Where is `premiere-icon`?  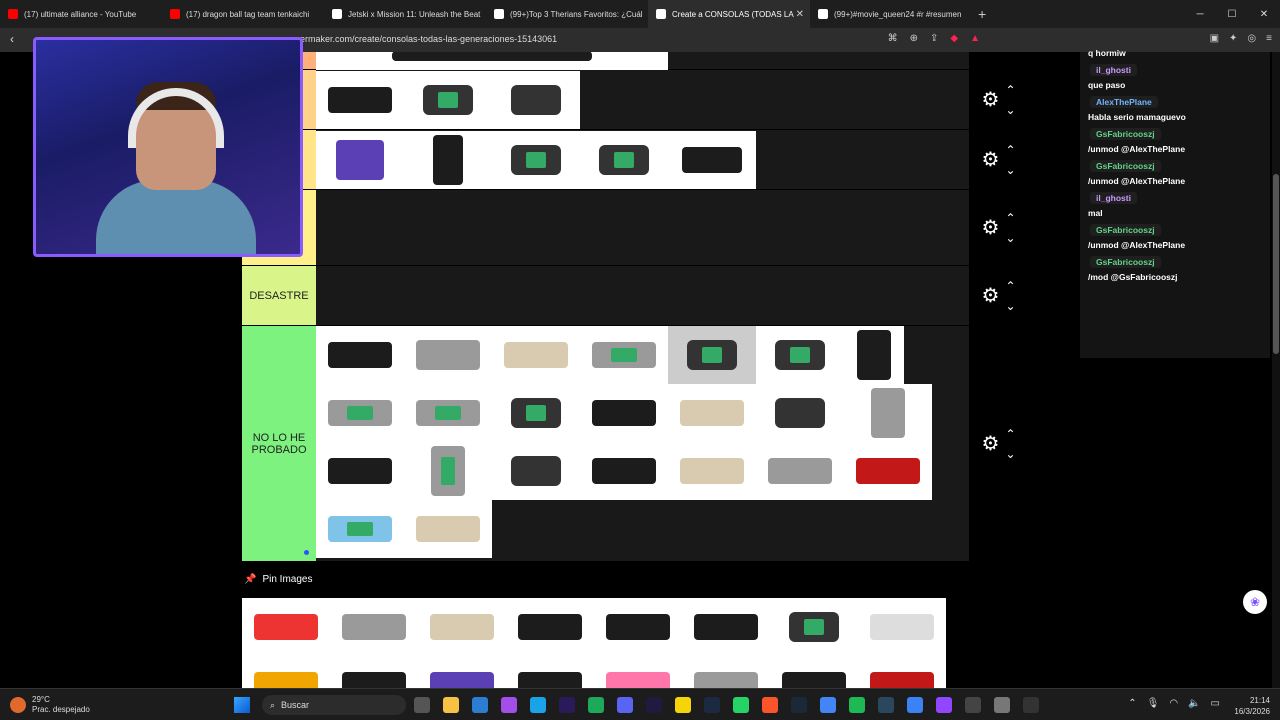
premiere-icon is located at coordinates (654, 705).